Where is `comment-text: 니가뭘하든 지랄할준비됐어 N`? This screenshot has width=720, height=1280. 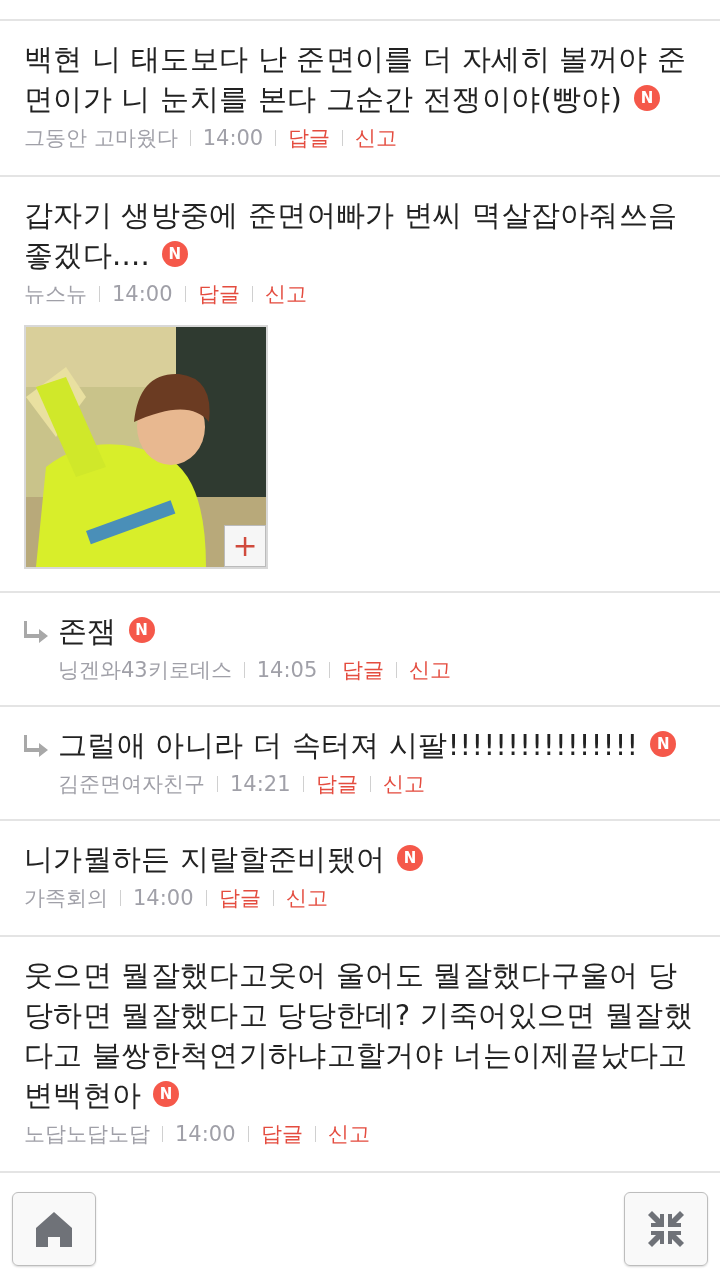 comment-text: 니가뭘하든 지랄할준비됐어 N is located at coordinates (360, 859).